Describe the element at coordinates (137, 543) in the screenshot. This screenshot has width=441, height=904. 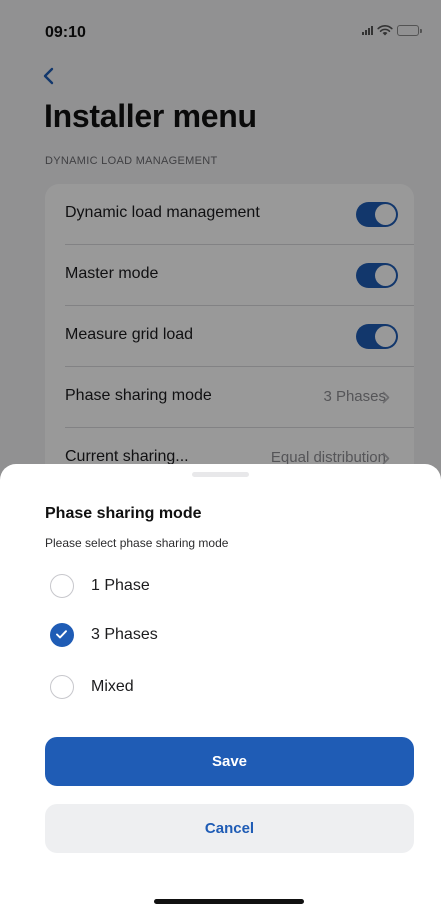
I see `sheet-subtitle: Please select phase sharing mode` at that location.